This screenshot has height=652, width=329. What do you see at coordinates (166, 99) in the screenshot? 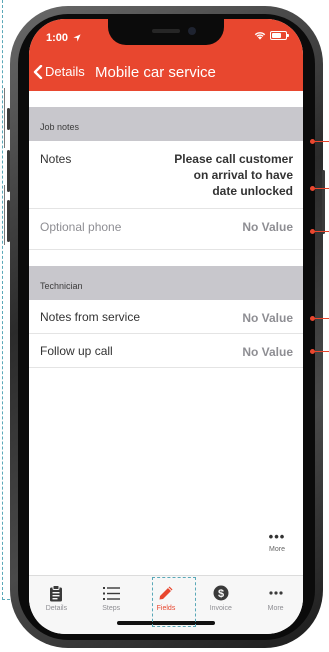
I see `list-top-spacer` at bounding box center [166, 99].